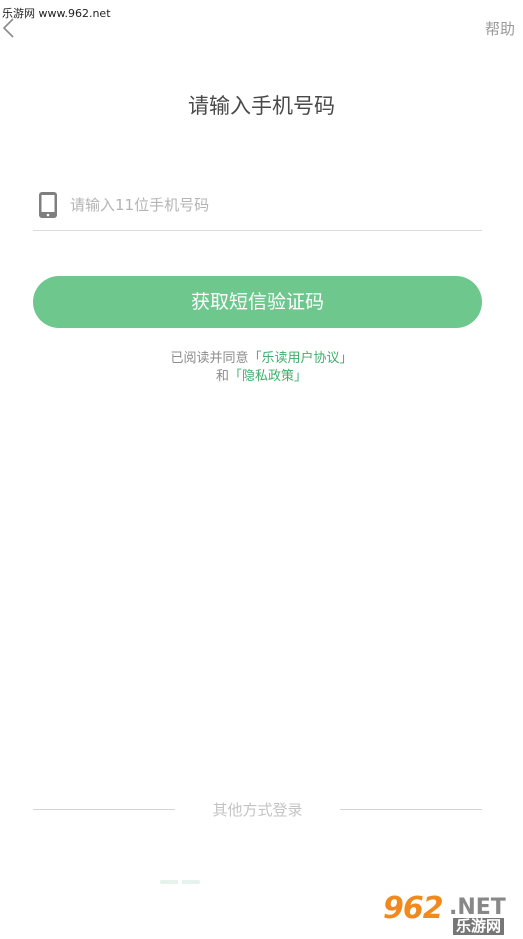  I want to click on phone-input, so click(260, 205).